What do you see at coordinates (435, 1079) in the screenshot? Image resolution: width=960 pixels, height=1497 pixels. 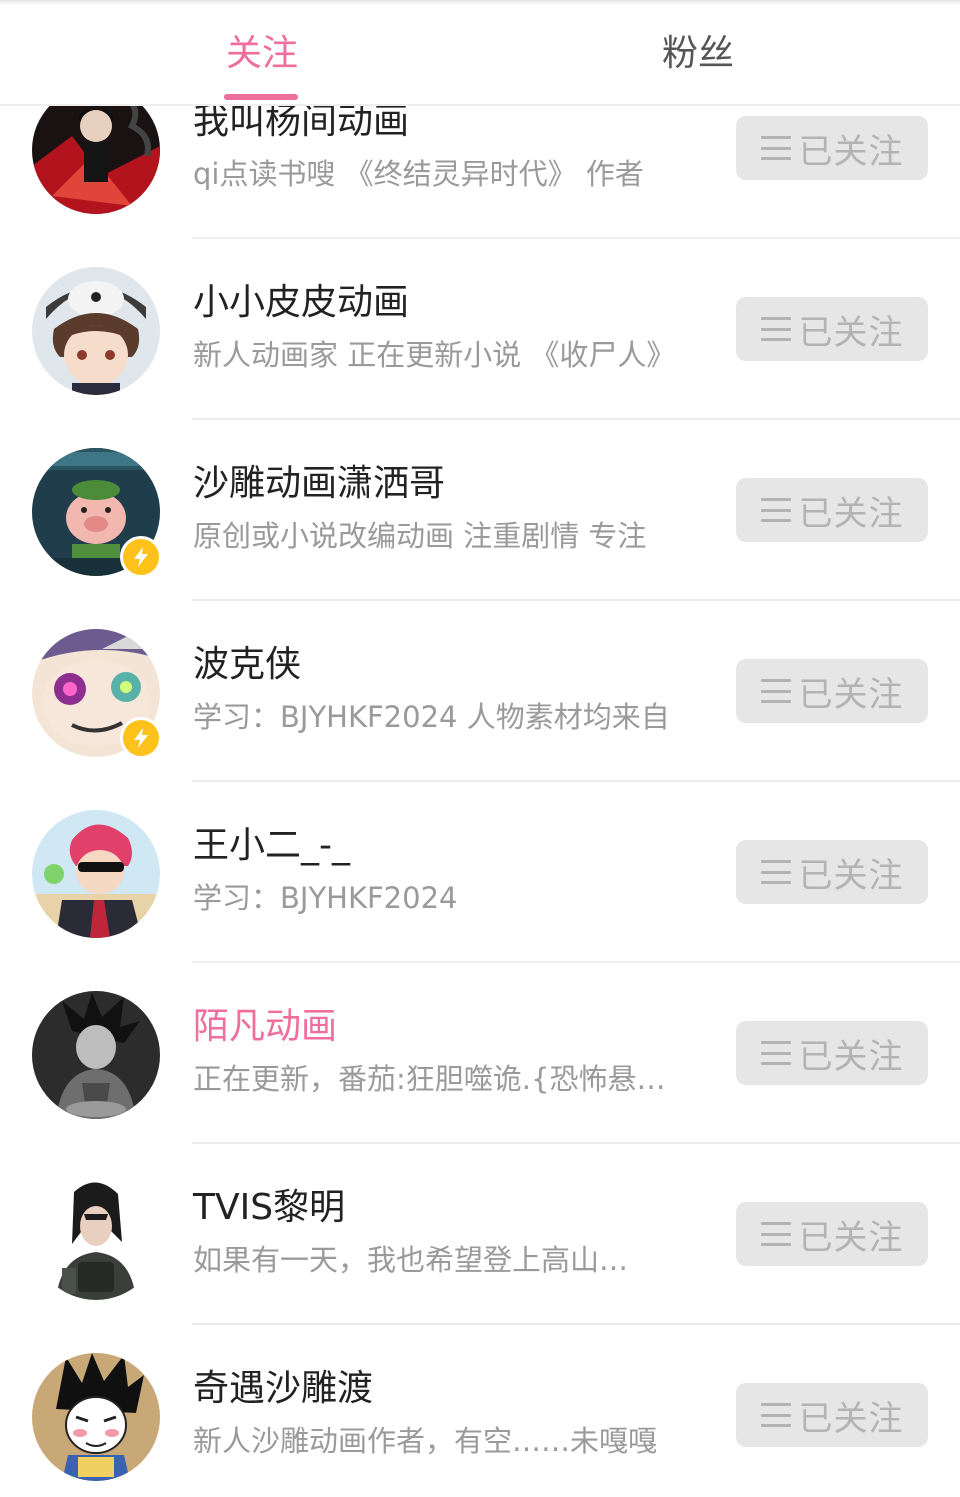 I see `user-bio: 正在更新，番茄:狂胆噬诡.{恐怖悬疑}` at bounding box center [435, 1079].